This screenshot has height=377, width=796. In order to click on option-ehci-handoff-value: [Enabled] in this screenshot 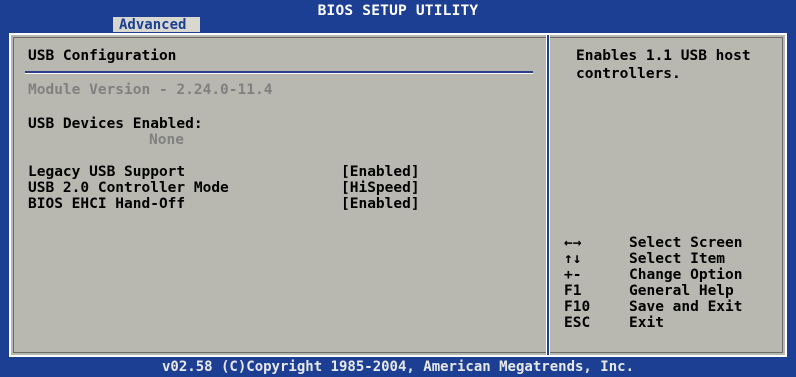, I will do `click(380, 204)`.